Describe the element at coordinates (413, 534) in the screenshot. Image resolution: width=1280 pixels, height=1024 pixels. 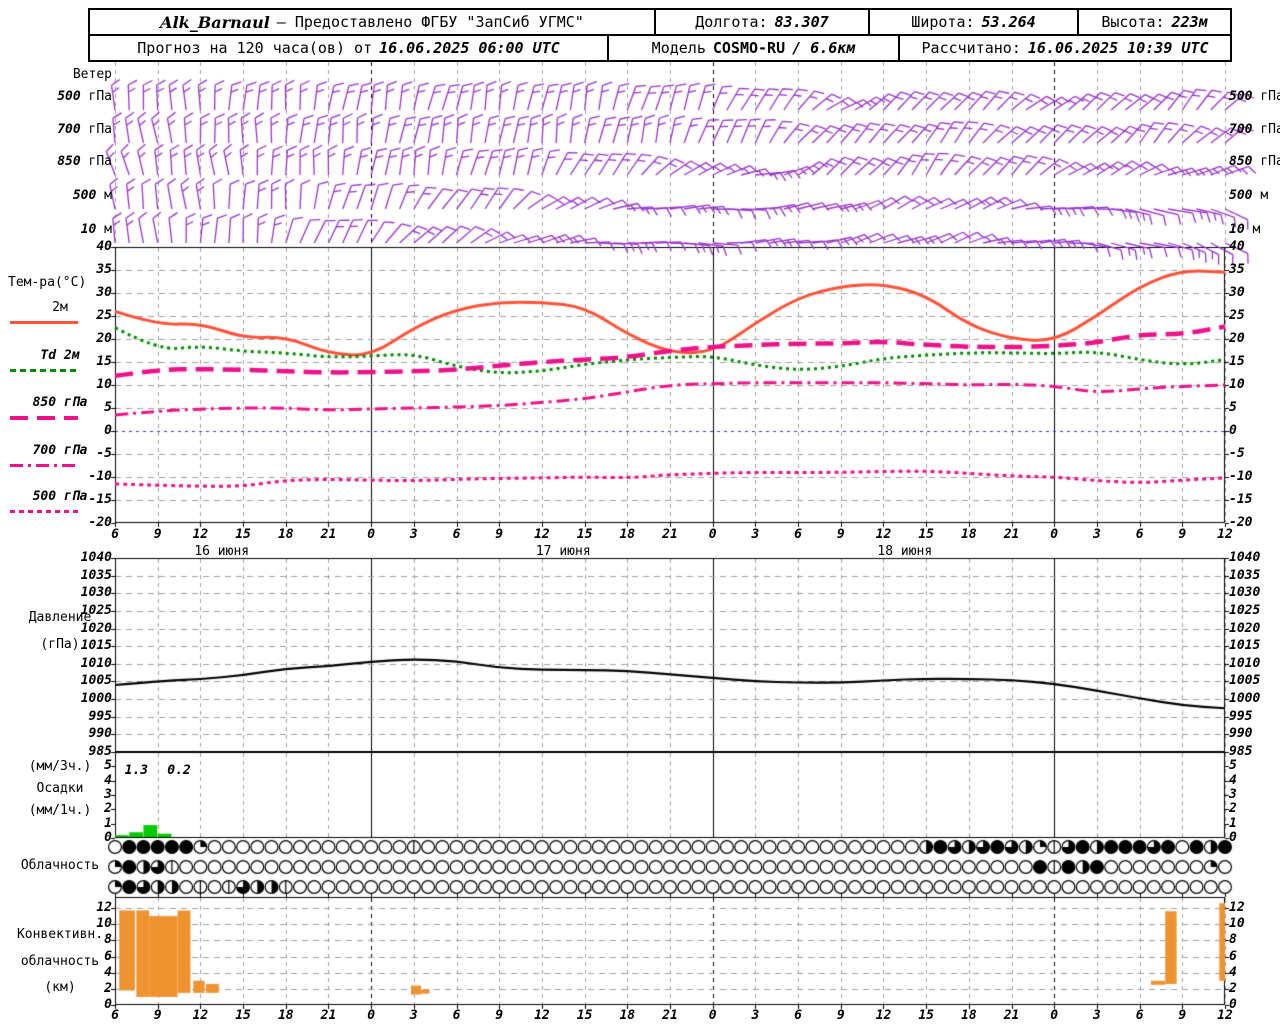
I see `hour-label-temp-axis: 3` at that location.